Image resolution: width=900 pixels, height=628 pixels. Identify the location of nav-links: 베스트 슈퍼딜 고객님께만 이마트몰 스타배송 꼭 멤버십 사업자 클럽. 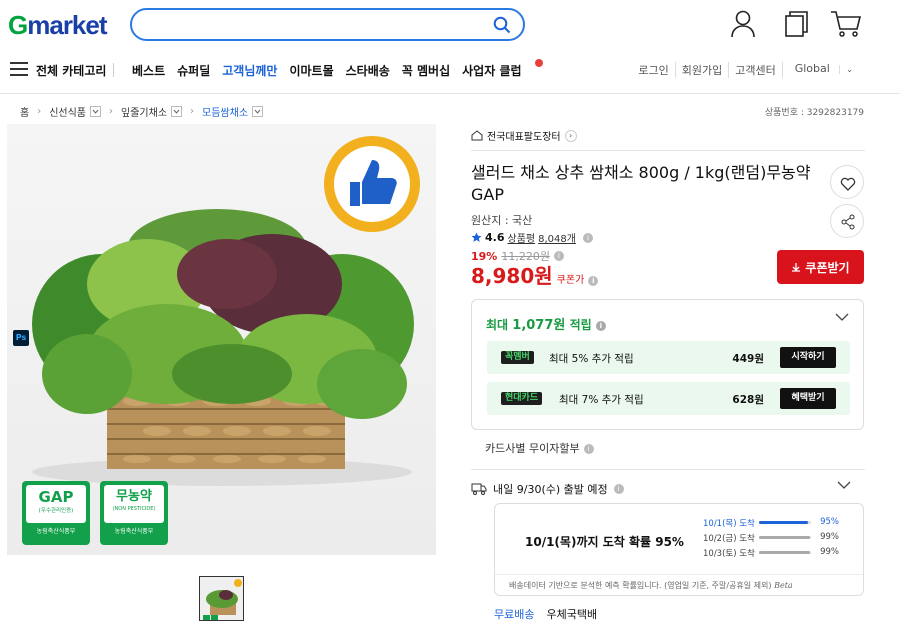
(339, 69).